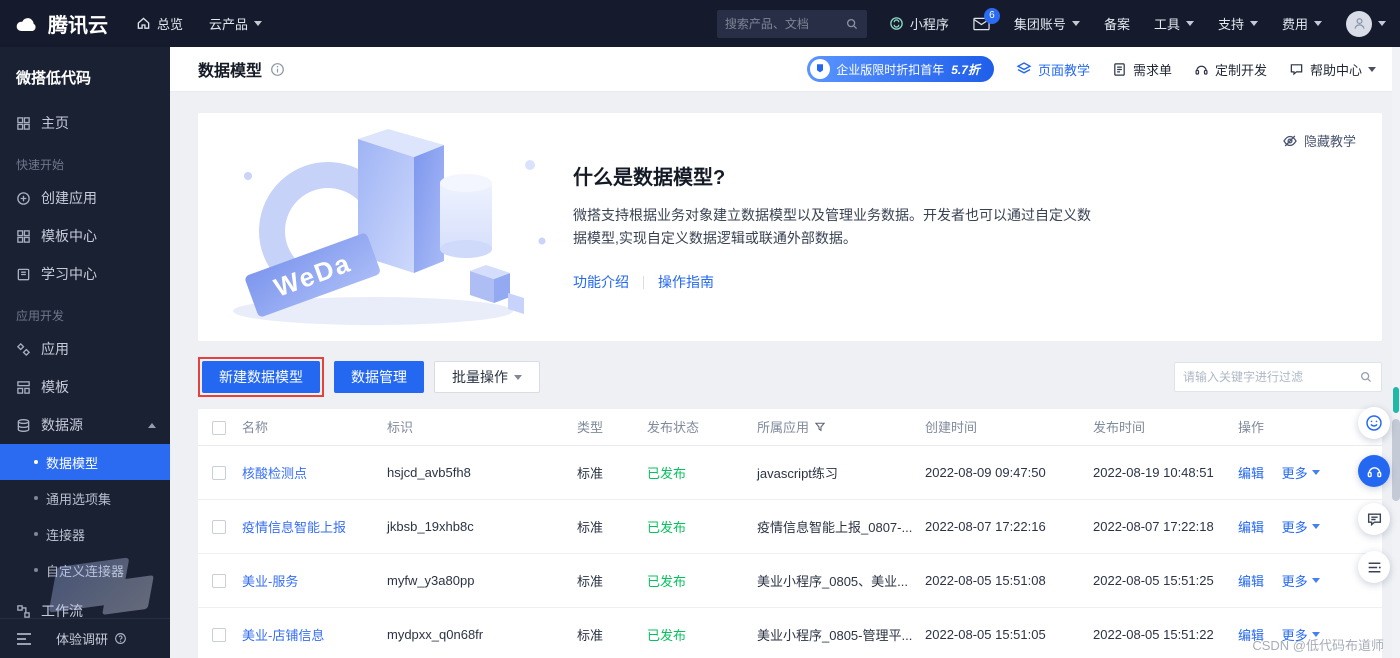 This screenshot has height=658, width=1400. Describe the element at coordinates (986, 19) in the screenshot. I see `message-center: 6` at that location.